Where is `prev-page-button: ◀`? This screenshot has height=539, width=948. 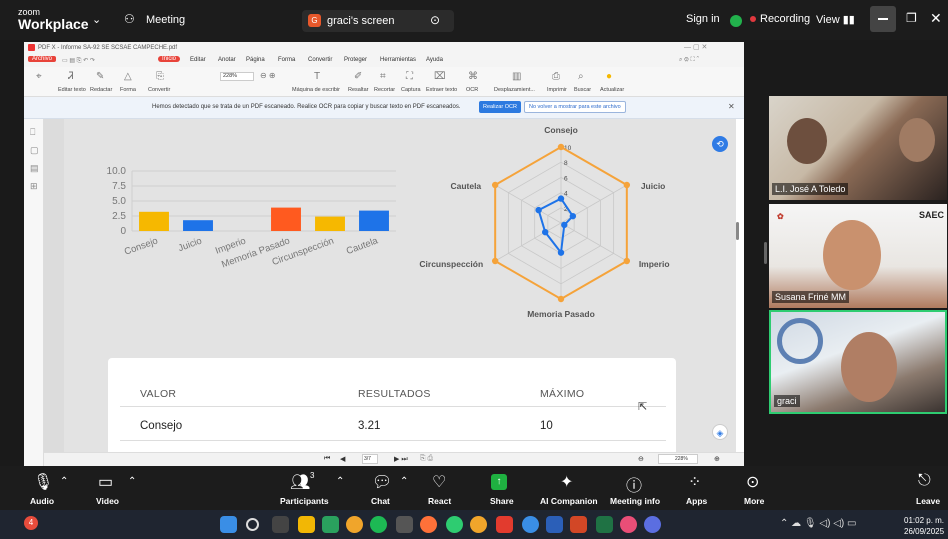
prev-page-button: ◀ is located at coordinates (342, 459).